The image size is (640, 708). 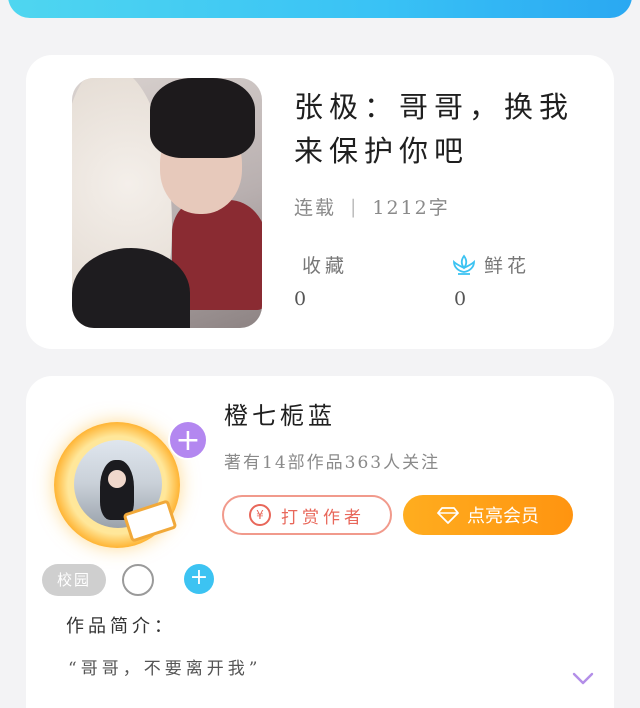 What do you see at coordinates (503, 516) in the screenshot?
I see `vip-label: 点亮会员` at bounding box center [503, 516].